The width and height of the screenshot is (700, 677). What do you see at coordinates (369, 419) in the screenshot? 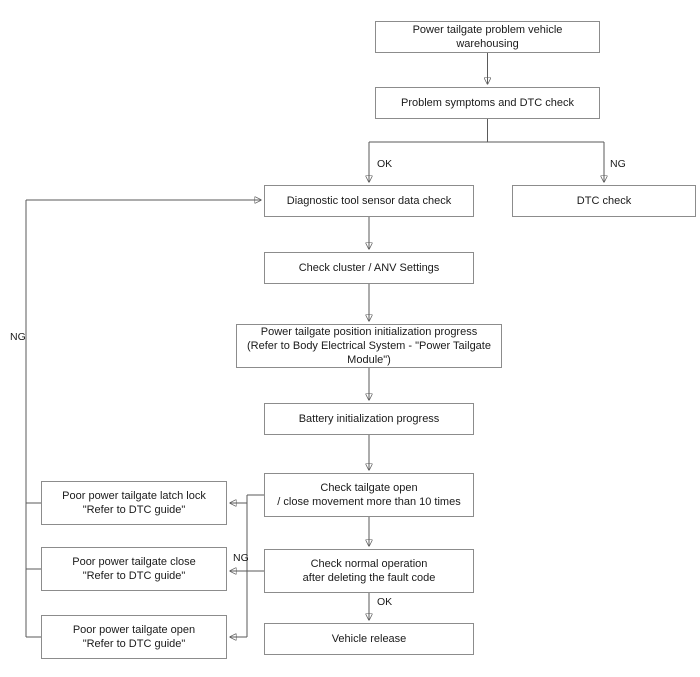
I see `node-battery-initialization: Battery initialization progress` at bounding box center [369, 419].